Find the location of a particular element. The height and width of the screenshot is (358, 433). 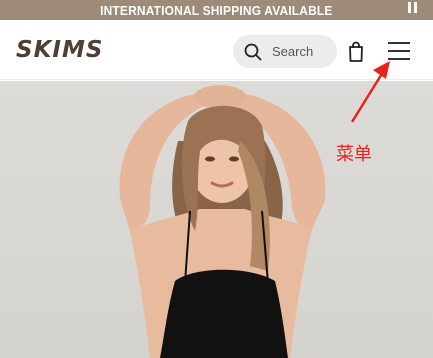

site-logo: SKIMS is located at coordinates (59, 50).